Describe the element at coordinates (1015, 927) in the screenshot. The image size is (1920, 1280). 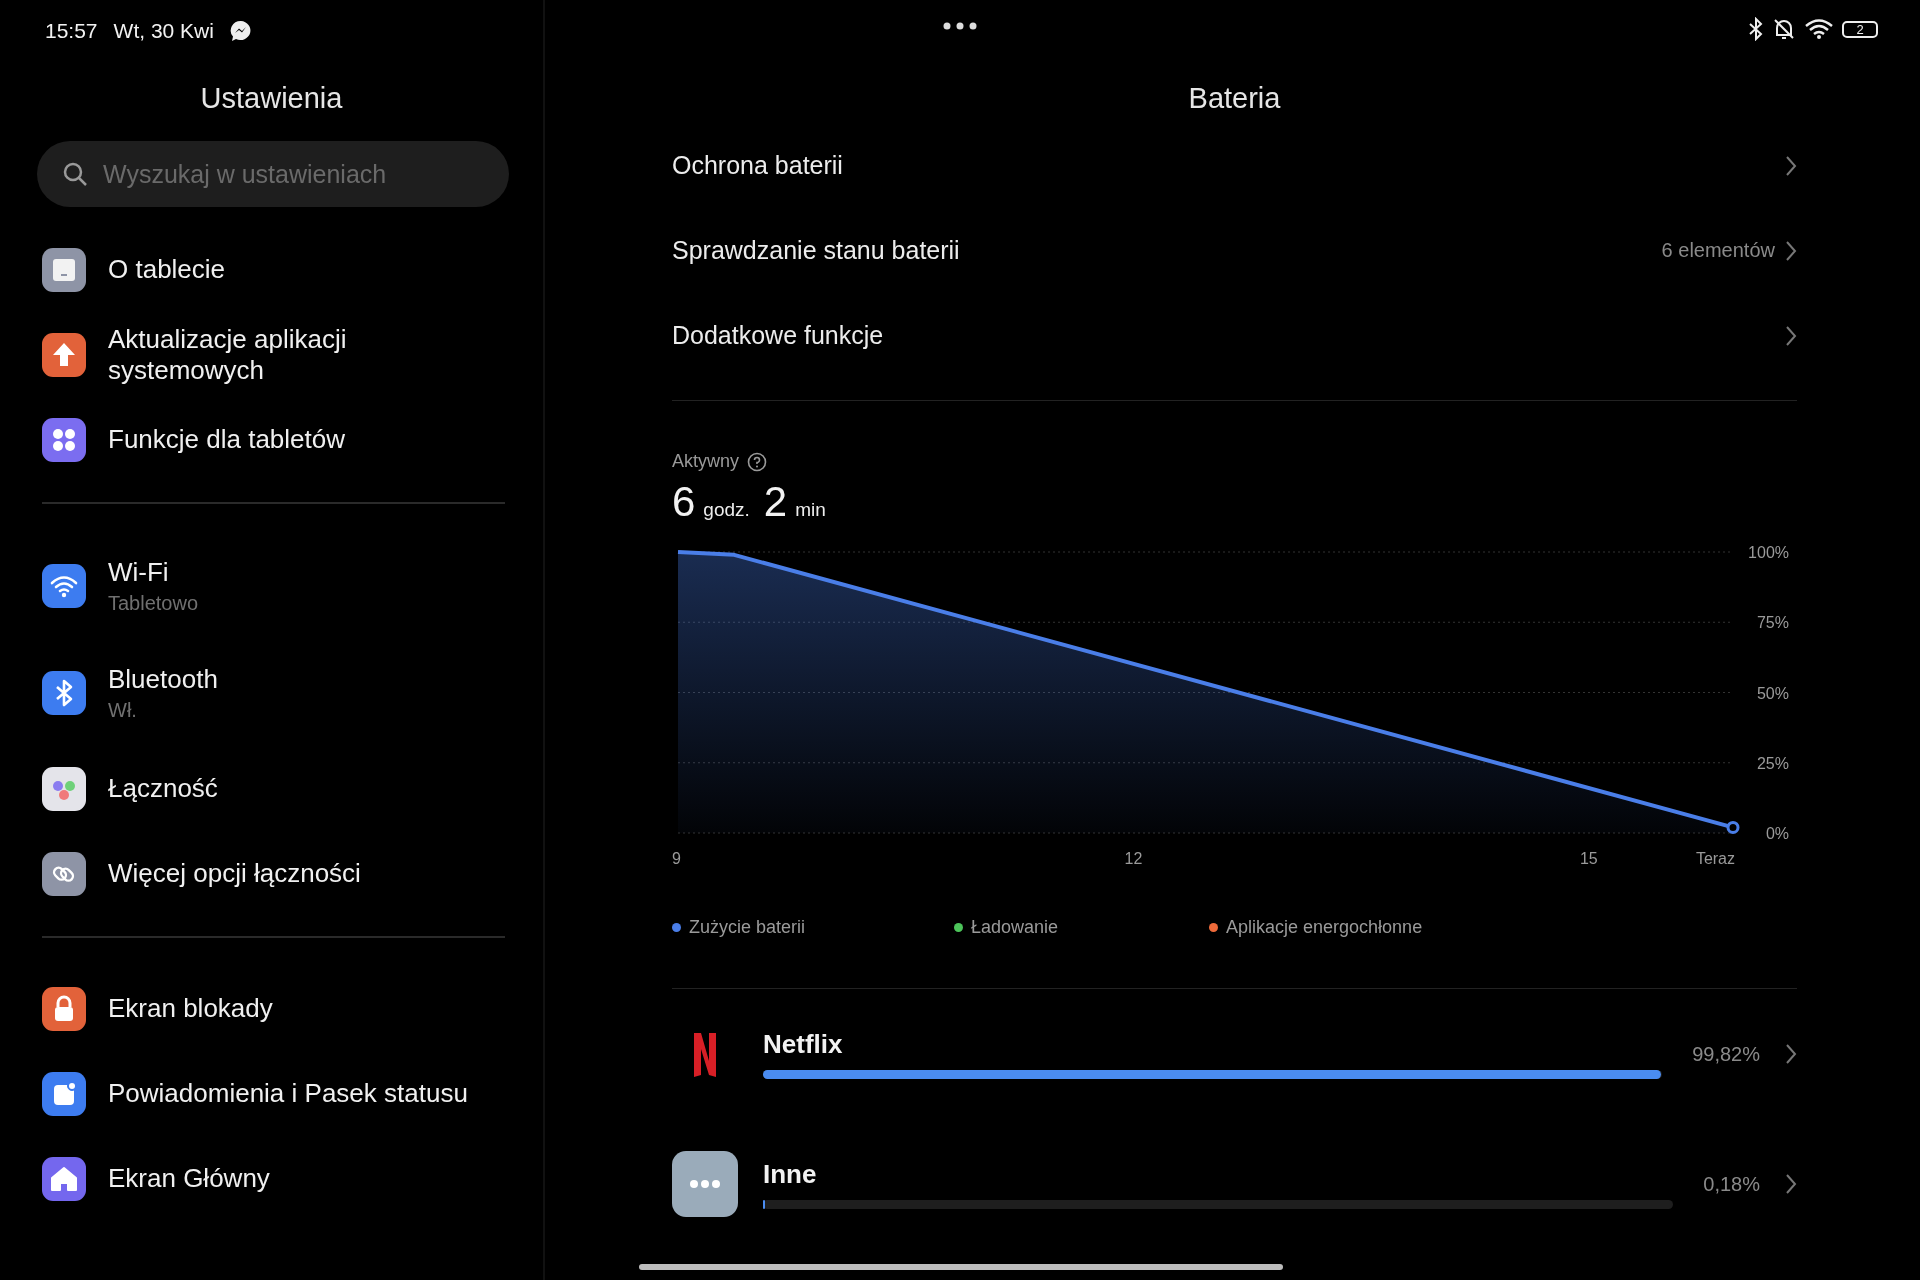
I see `legend-label: Ładowanie` at that location.